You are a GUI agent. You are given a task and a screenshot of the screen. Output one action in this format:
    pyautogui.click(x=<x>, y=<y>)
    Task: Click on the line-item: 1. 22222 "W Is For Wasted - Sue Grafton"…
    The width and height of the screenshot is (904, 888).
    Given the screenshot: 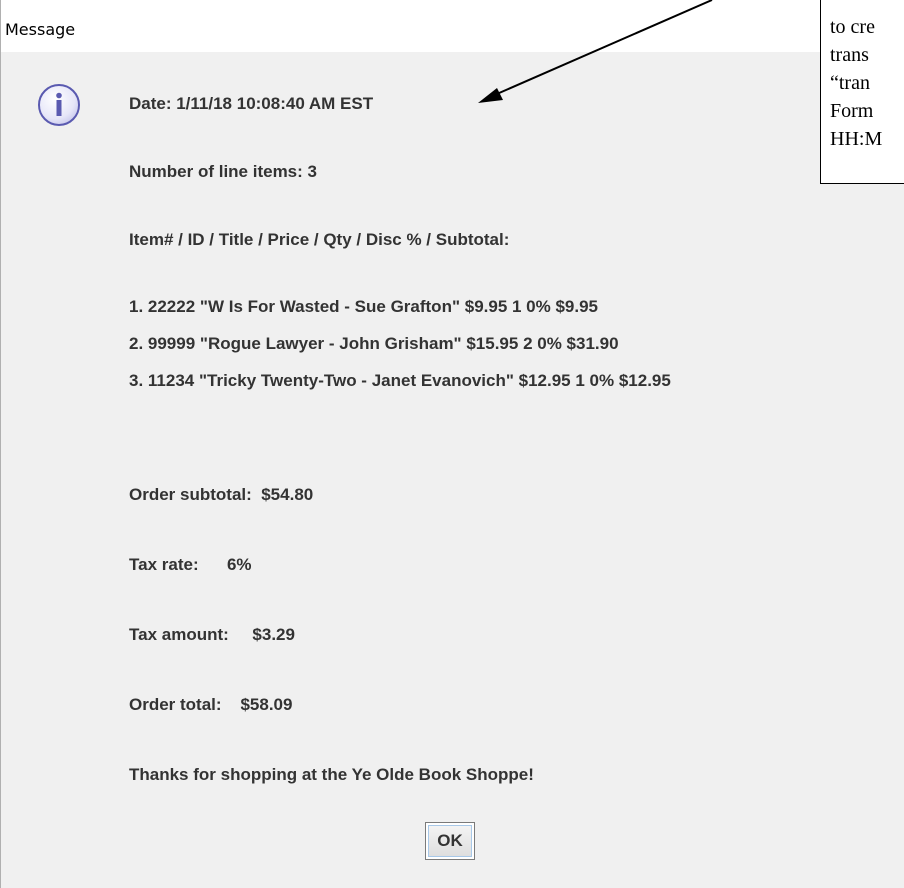 What is the action you would take?
    pyautogui.click(x=364, y=306)
    